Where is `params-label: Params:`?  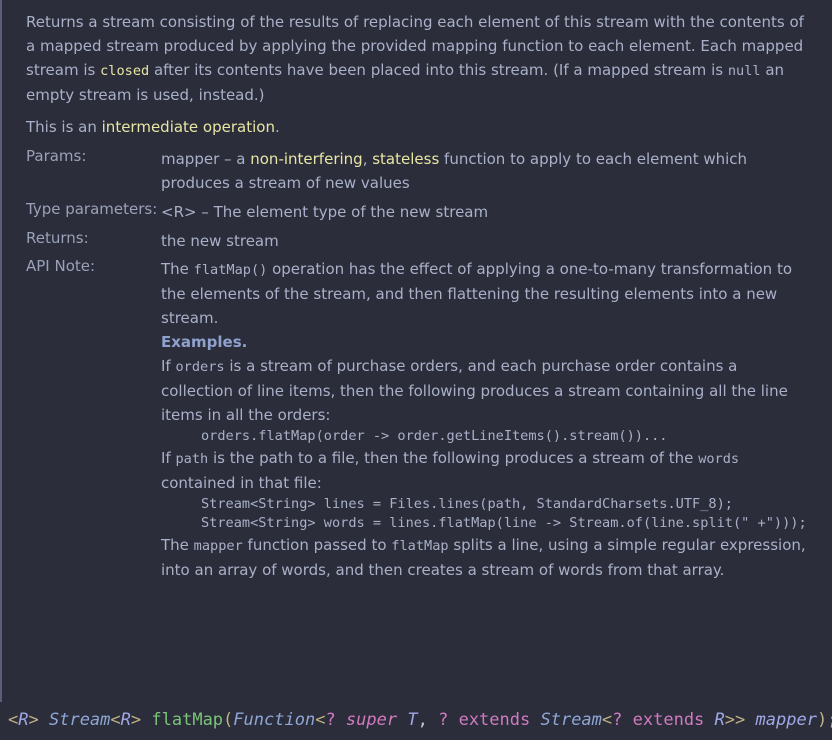
params-label: Params: is located at coordinates (56, 156).